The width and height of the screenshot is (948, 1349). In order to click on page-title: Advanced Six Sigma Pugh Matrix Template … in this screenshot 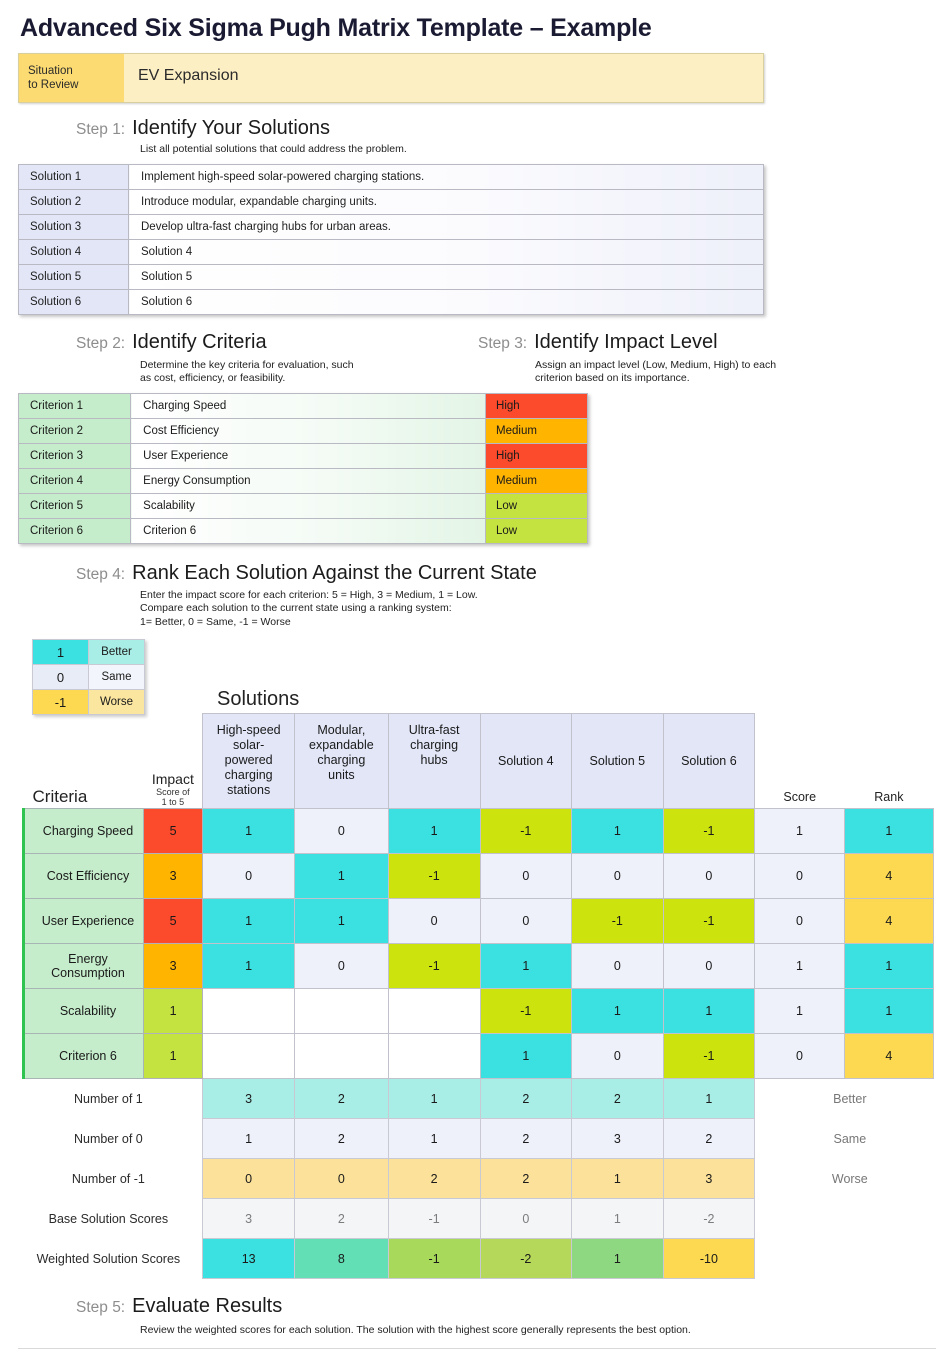, I will do `click(336, 28)`.